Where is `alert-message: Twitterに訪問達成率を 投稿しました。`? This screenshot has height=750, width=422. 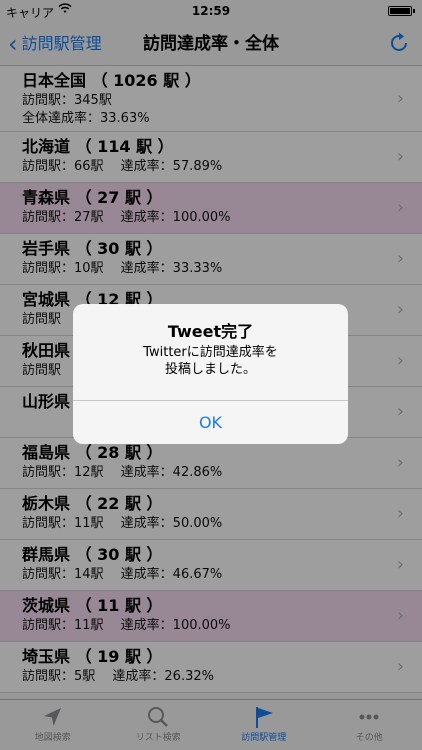 alert-message: Twitterに訪問達成率を 投稿しました。 is located at coordinates (210, 361).